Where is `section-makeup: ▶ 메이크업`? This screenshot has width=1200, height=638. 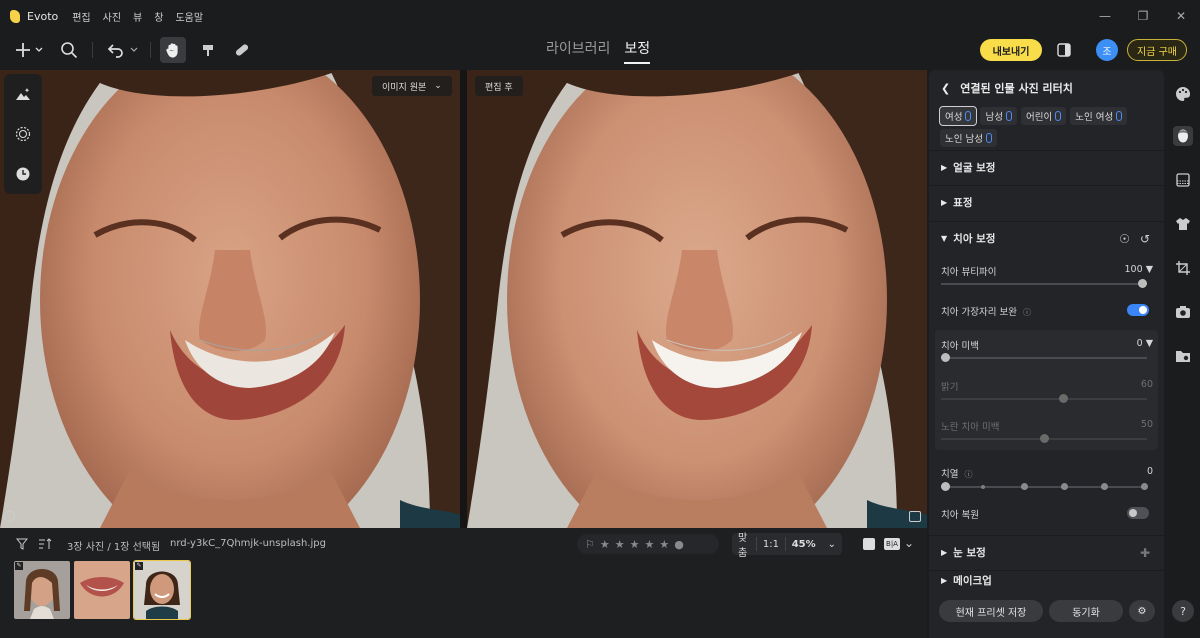 section-makeup: ▶ 메이크업 is located at coordinates (1046, 580).